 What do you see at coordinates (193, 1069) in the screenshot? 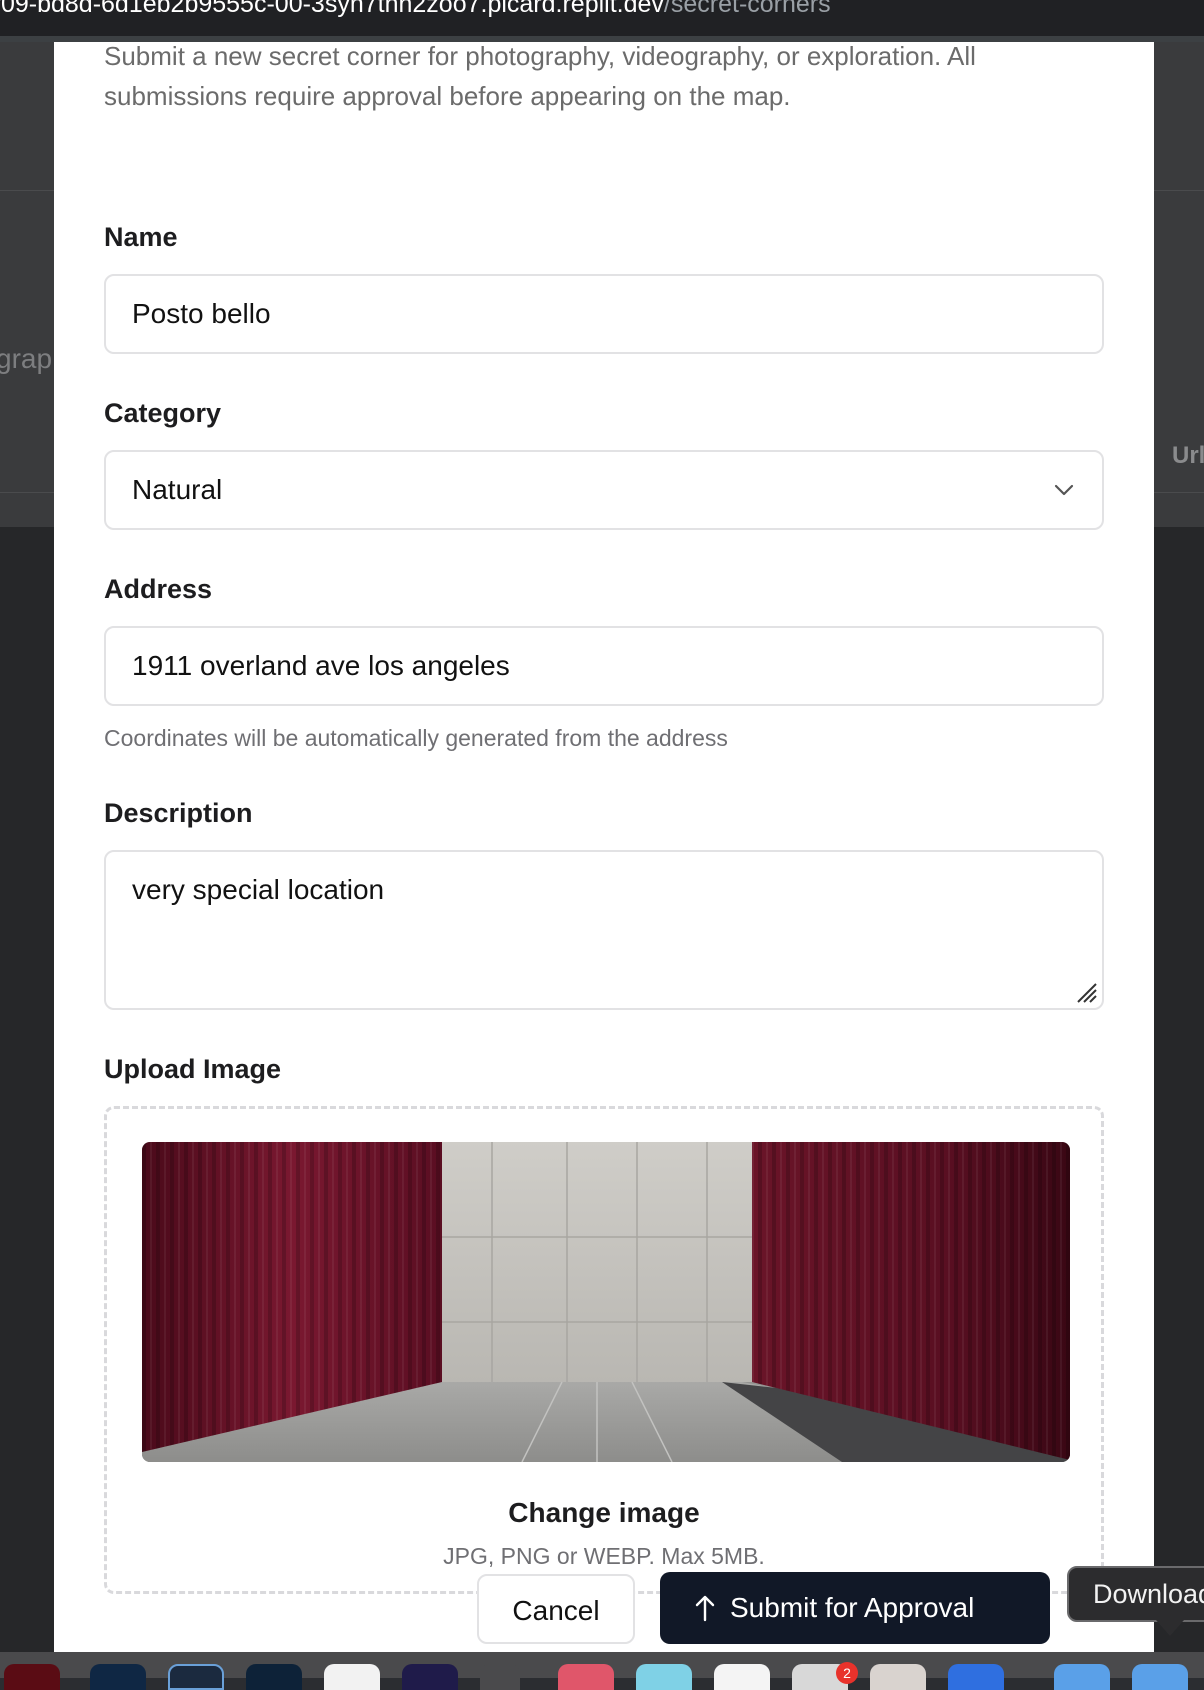
I see `upload-label: Upload Image` at bounding box center [193, 1069].